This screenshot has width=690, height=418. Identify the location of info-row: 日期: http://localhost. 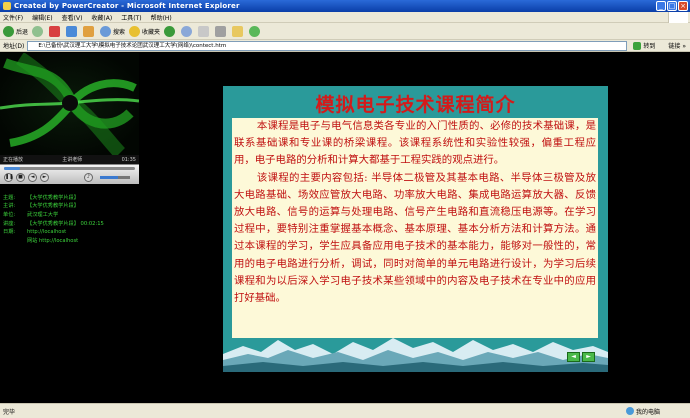
(70, 231).